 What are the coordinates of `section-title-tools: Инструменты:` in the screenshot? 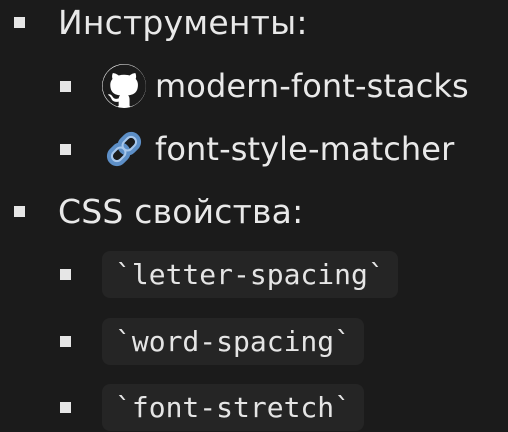 It's located at (183, 22).